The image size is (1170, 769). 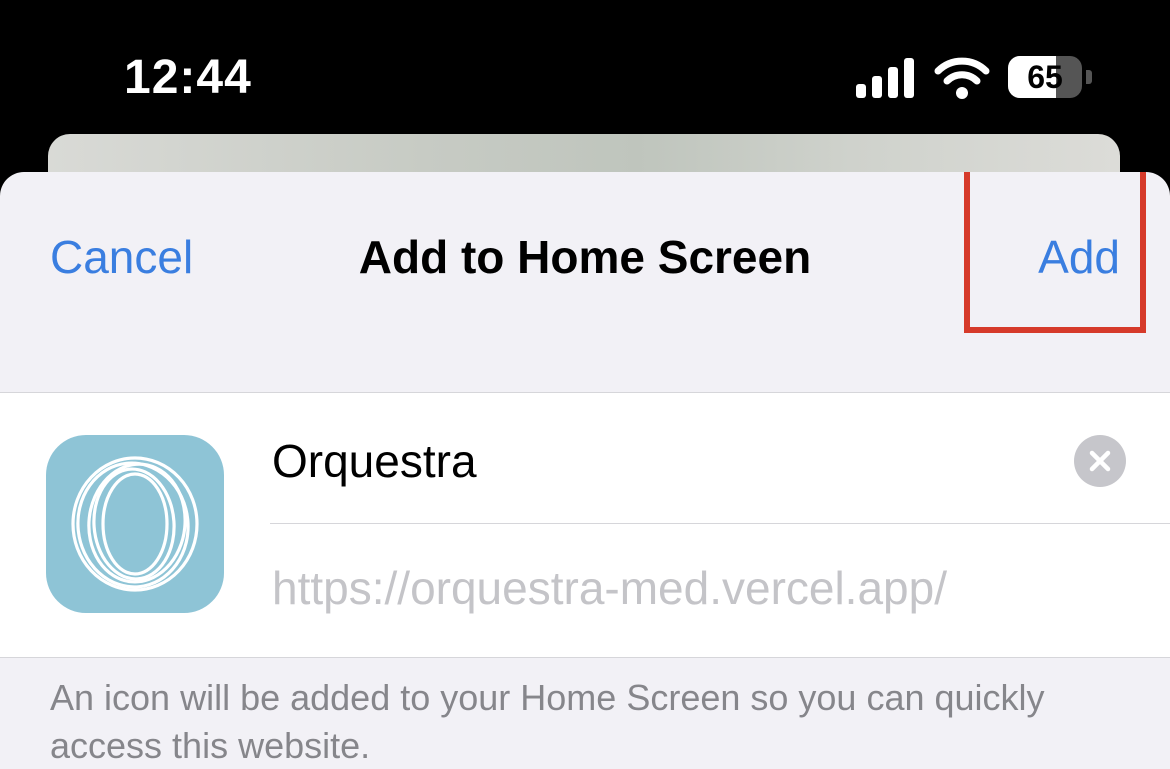 I want to click on form-divider, so click(x=720, y=523).